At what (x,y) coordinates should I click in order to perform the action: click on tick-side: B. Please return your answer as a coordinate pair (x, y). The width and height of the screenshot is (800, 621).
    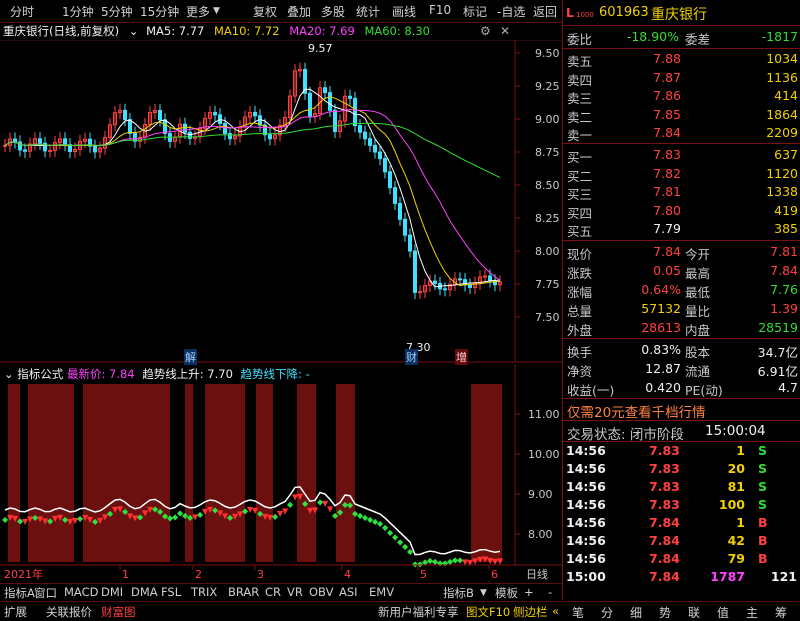
    Looking at the image, I should click on (763, 558).